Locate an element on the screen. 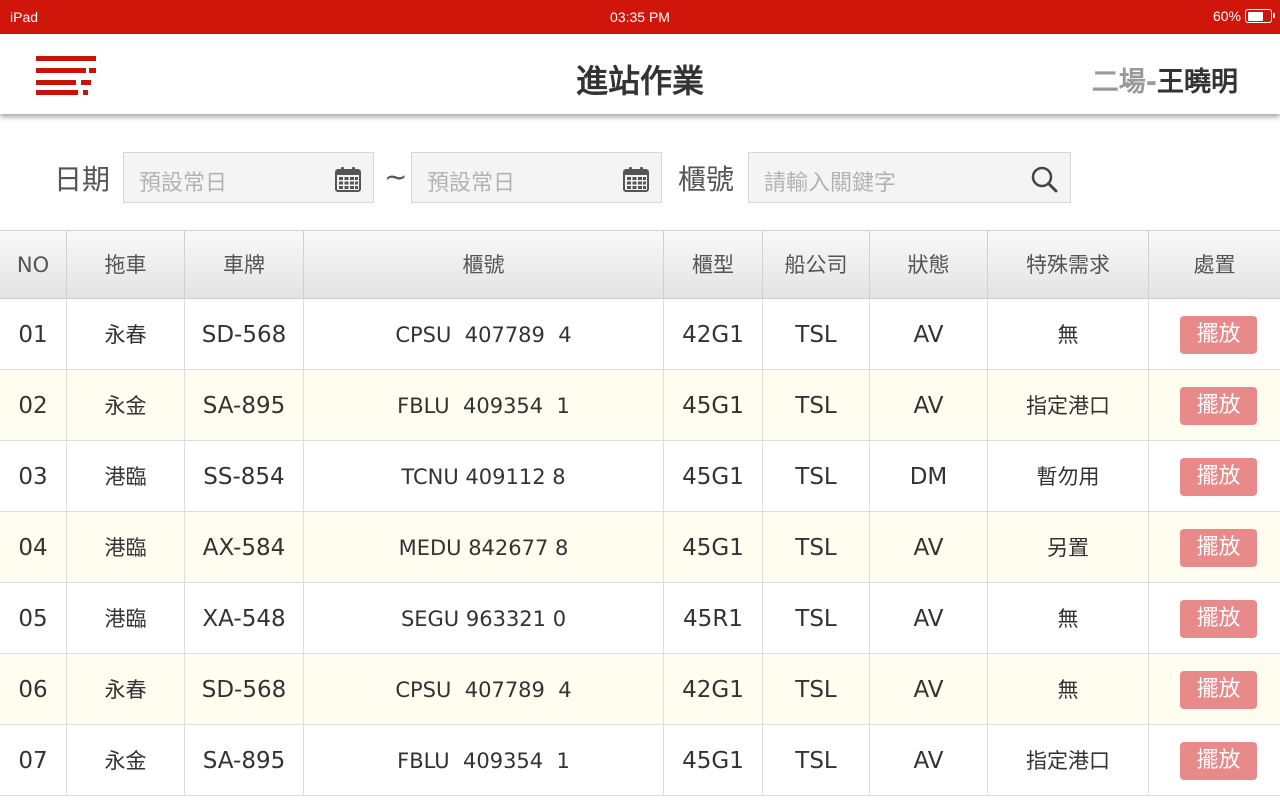  col-container: 櫃號 is located at coordinates (484, 265).